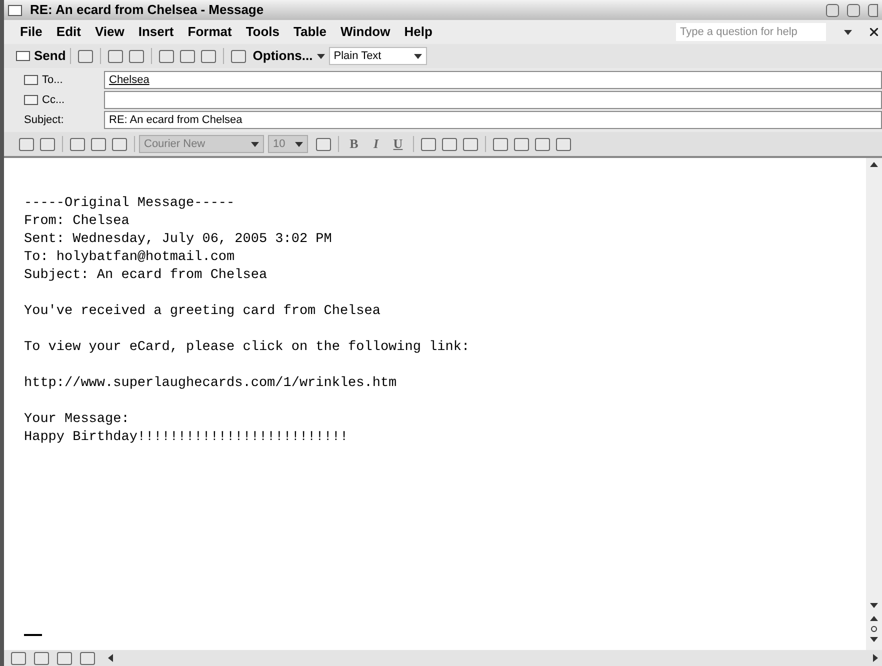 The width and height of the screenshot is (882, 666). What do you see at coordinates (44, 120) in the screenshot?
I see `field-label: Subject:` at bounding box center [44, 120].